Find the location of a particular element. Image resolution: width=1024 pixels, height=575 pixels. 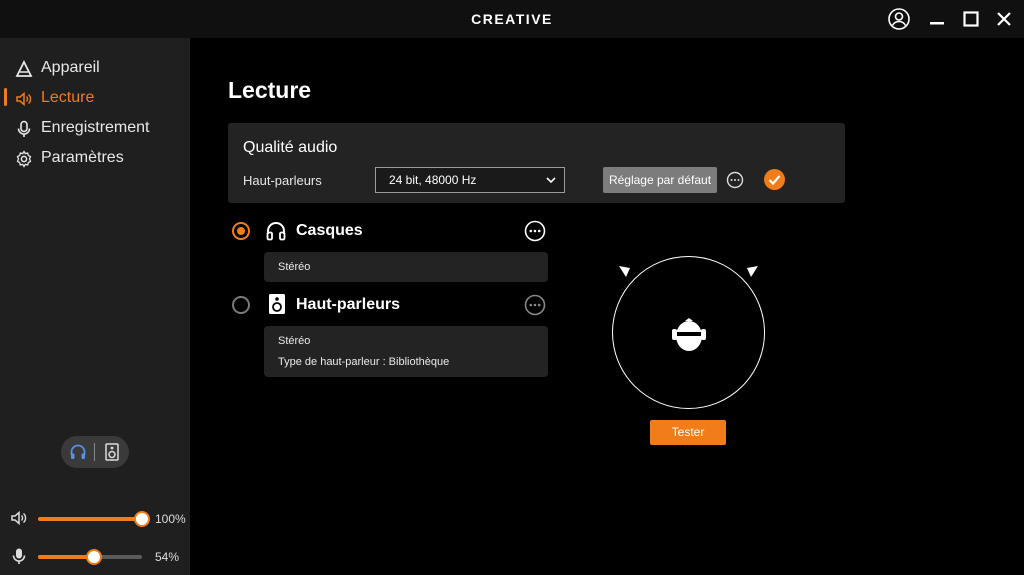

speakers-detail-line: Type de haut-parleur : Bibliothèque is located at coordinates (364, 362).